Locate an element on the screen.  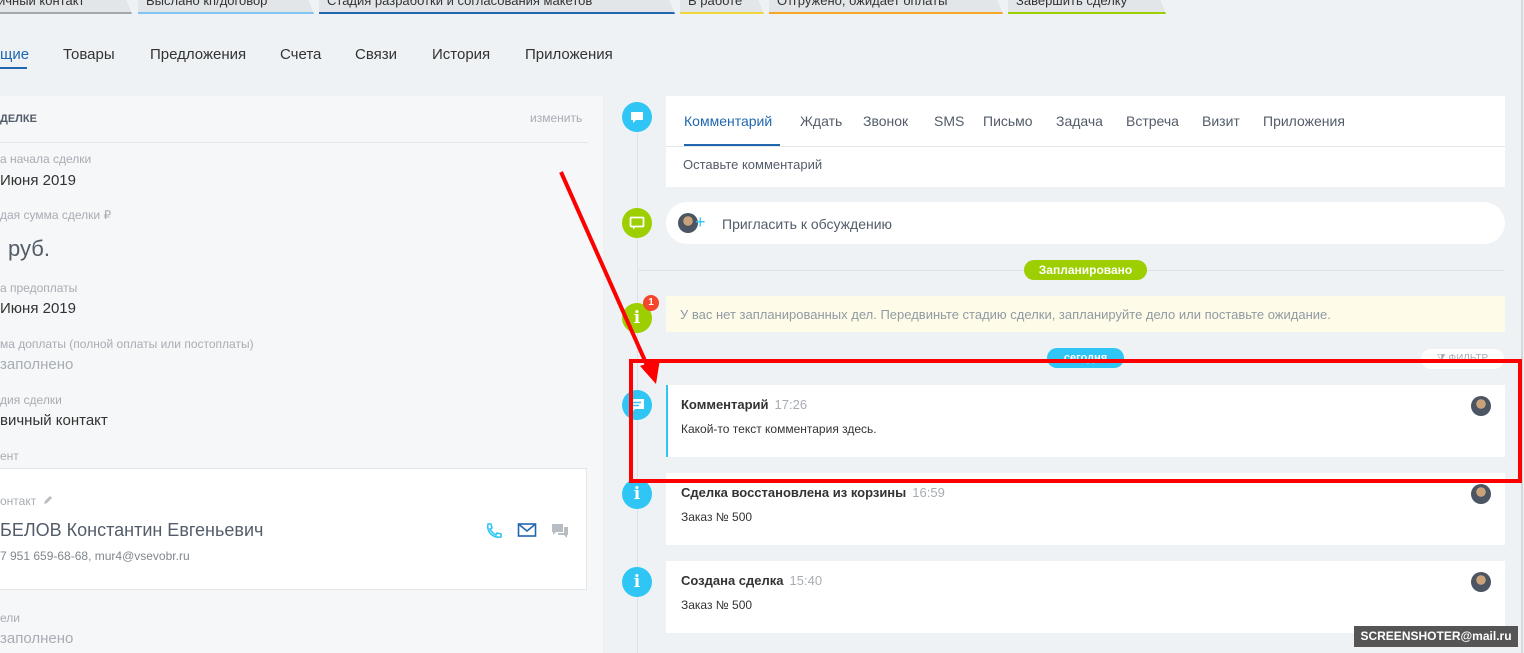
editor-tab-underline is located at coordinates (732, 145).